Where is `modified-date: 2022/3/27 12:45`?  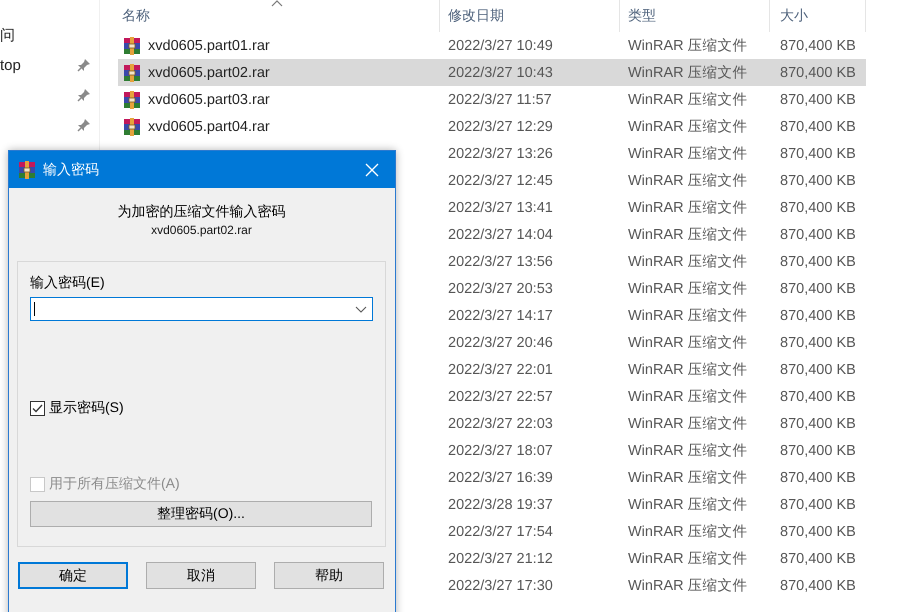
modified-date: 2022/3/27 12:45 is located at coordinates (500, 180).